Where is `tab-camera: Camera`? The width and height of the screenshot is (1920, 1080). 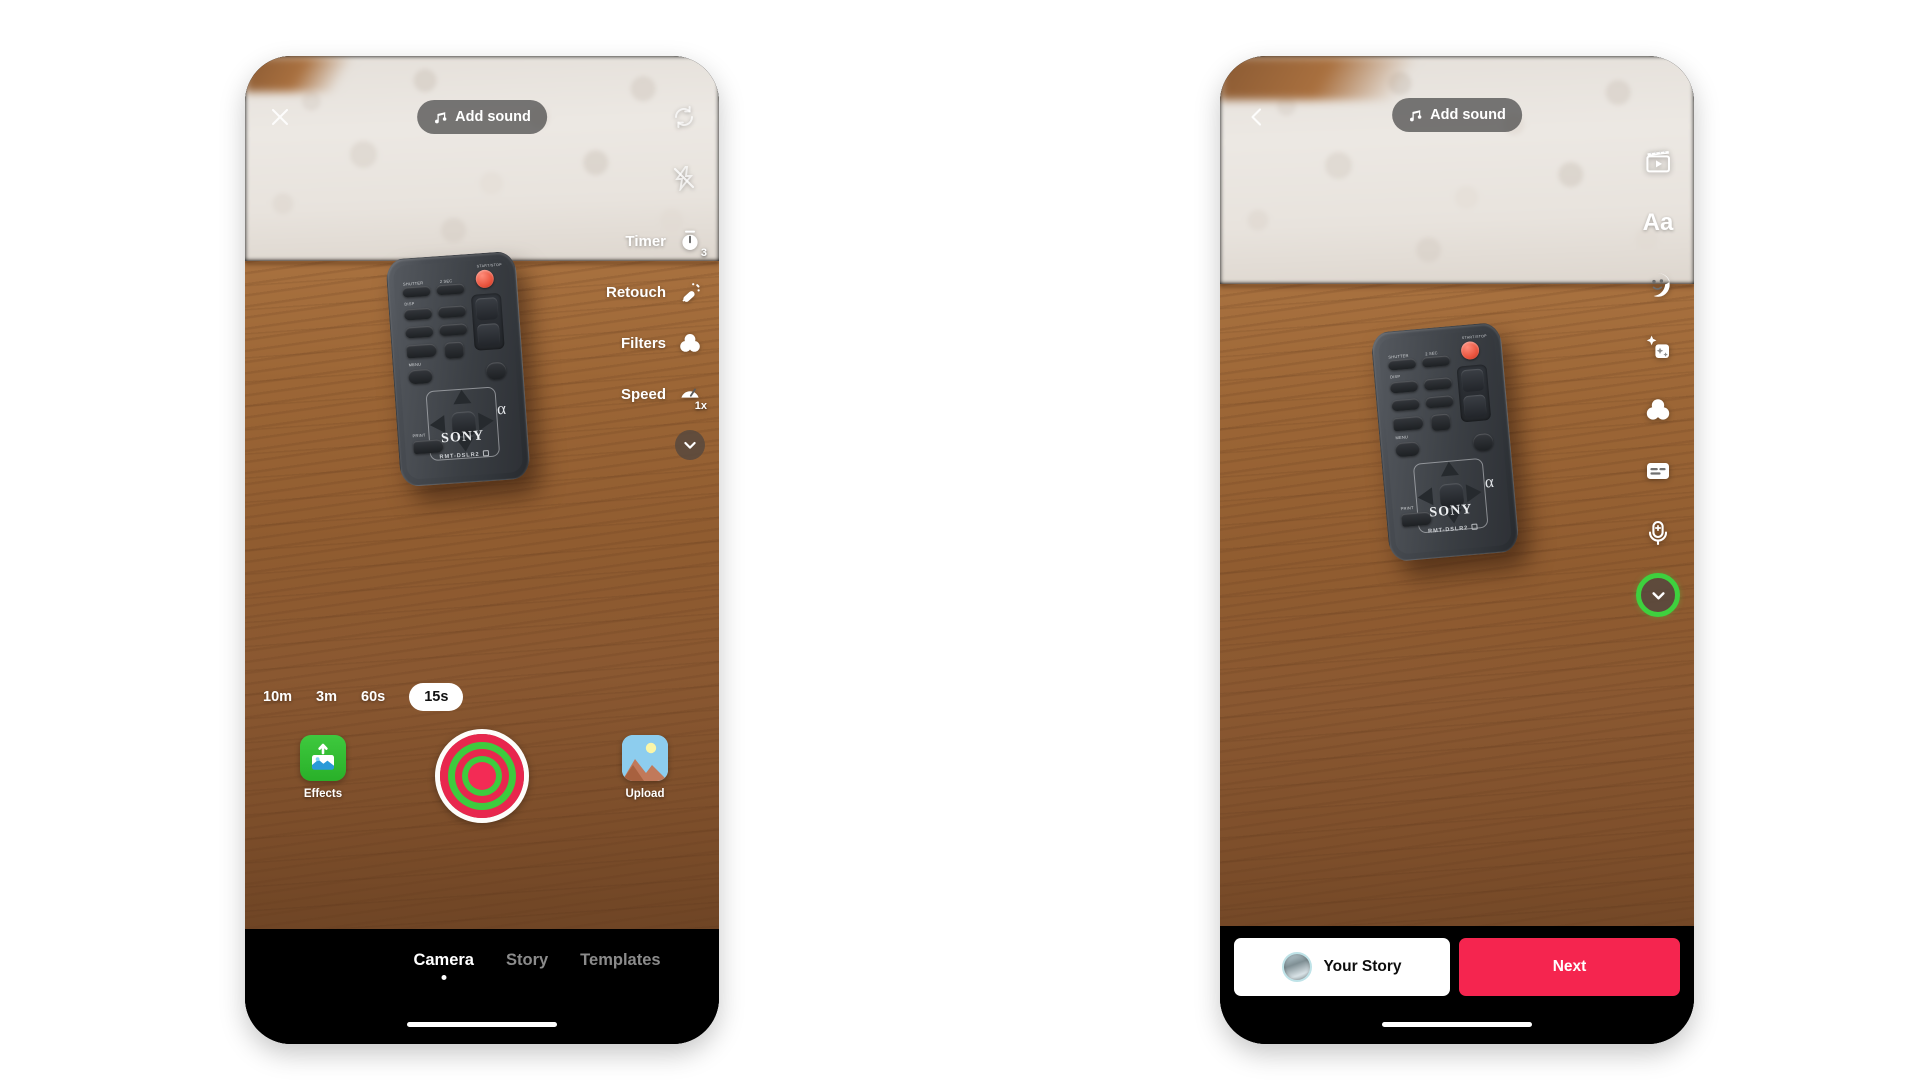 tab-camera: Camera is located at coordinates (443, 965).